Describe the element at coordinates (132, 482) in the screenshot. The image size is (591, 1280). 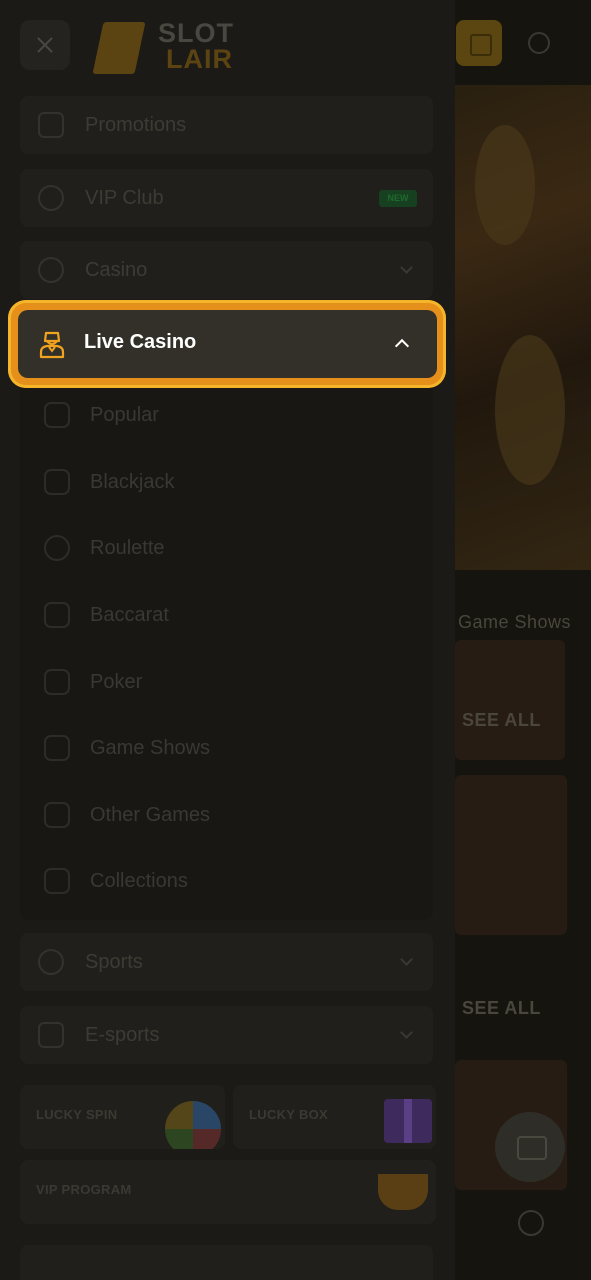
I see `submenu-item-label: Blackjack` at that location.